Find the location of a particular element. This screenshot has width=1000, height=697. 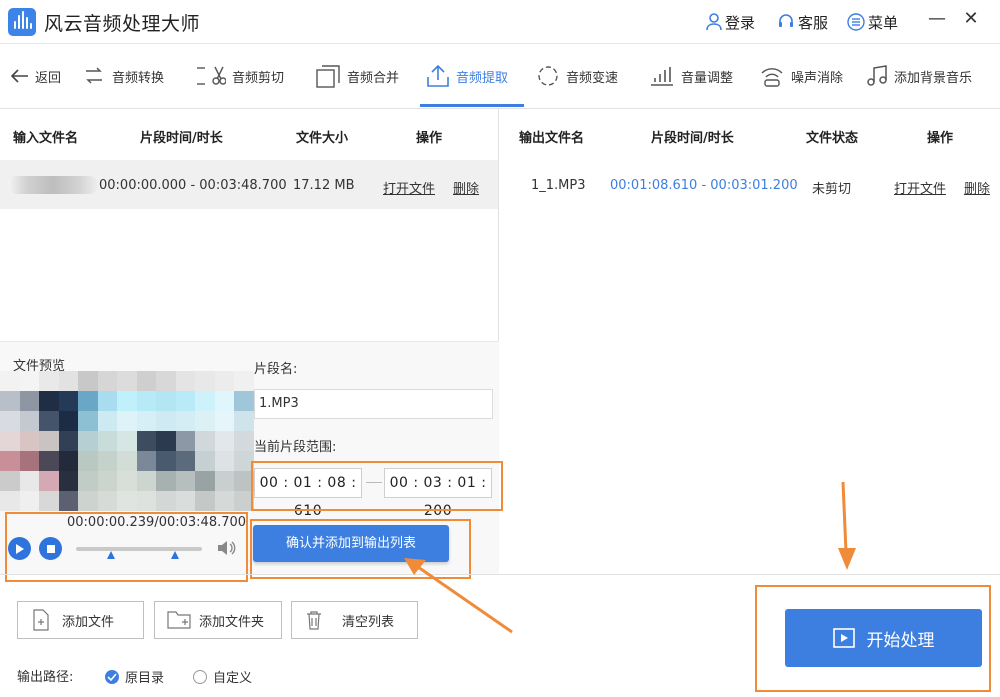

output-file-name: 1_1.MP3 is located at coordinates (558, 185).